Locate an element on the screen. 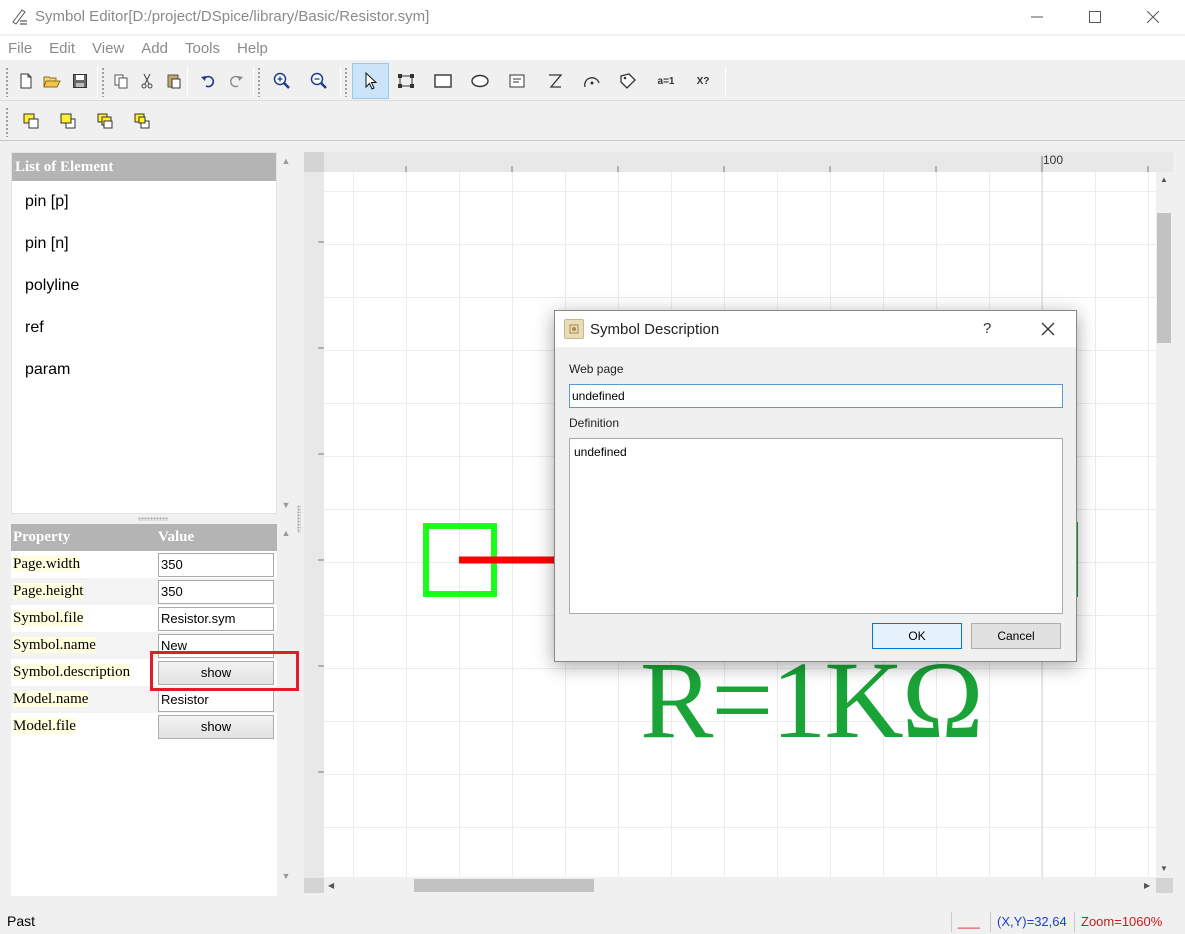 Image resolution: width=1185 pixels, height=934 pixels. zoom-in-icon is located at coordinates (281, 80).